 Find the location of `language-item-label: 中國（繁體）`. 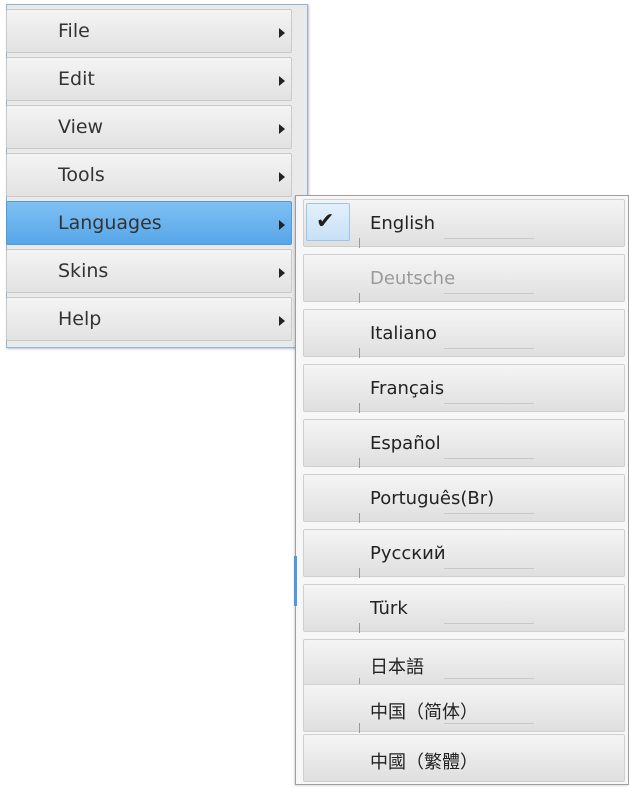

language-item-label: 中國（繁體） is located at coordinates (424, 762).